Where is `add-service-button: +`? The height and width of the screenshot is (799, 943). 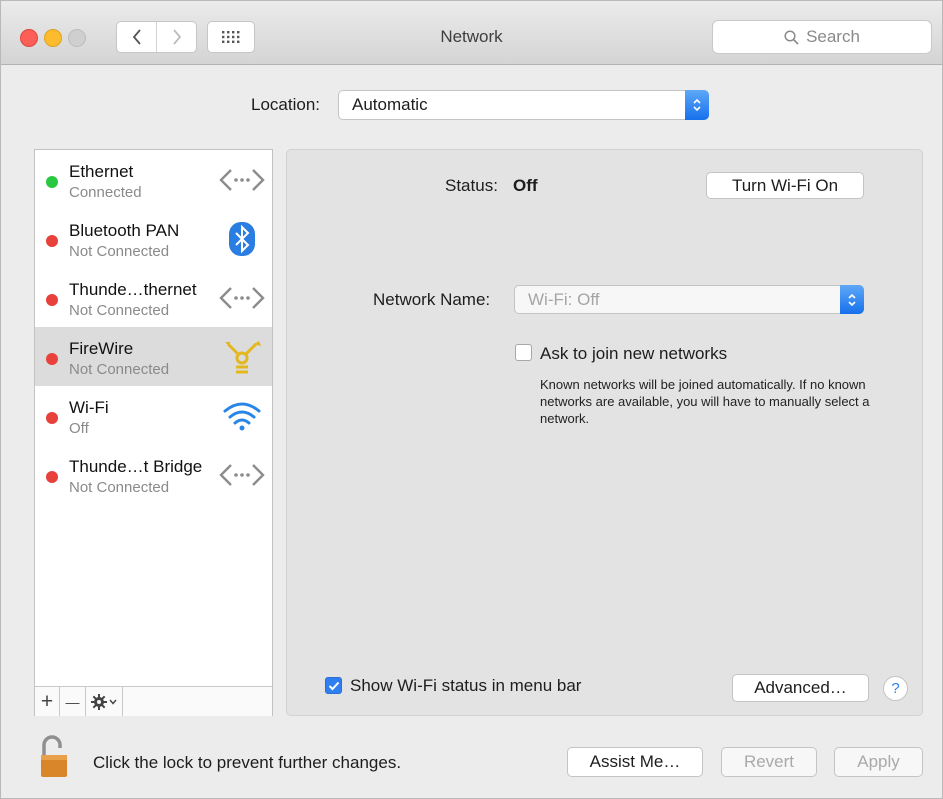
add-service-button: + is located at coordinates (47, 701).